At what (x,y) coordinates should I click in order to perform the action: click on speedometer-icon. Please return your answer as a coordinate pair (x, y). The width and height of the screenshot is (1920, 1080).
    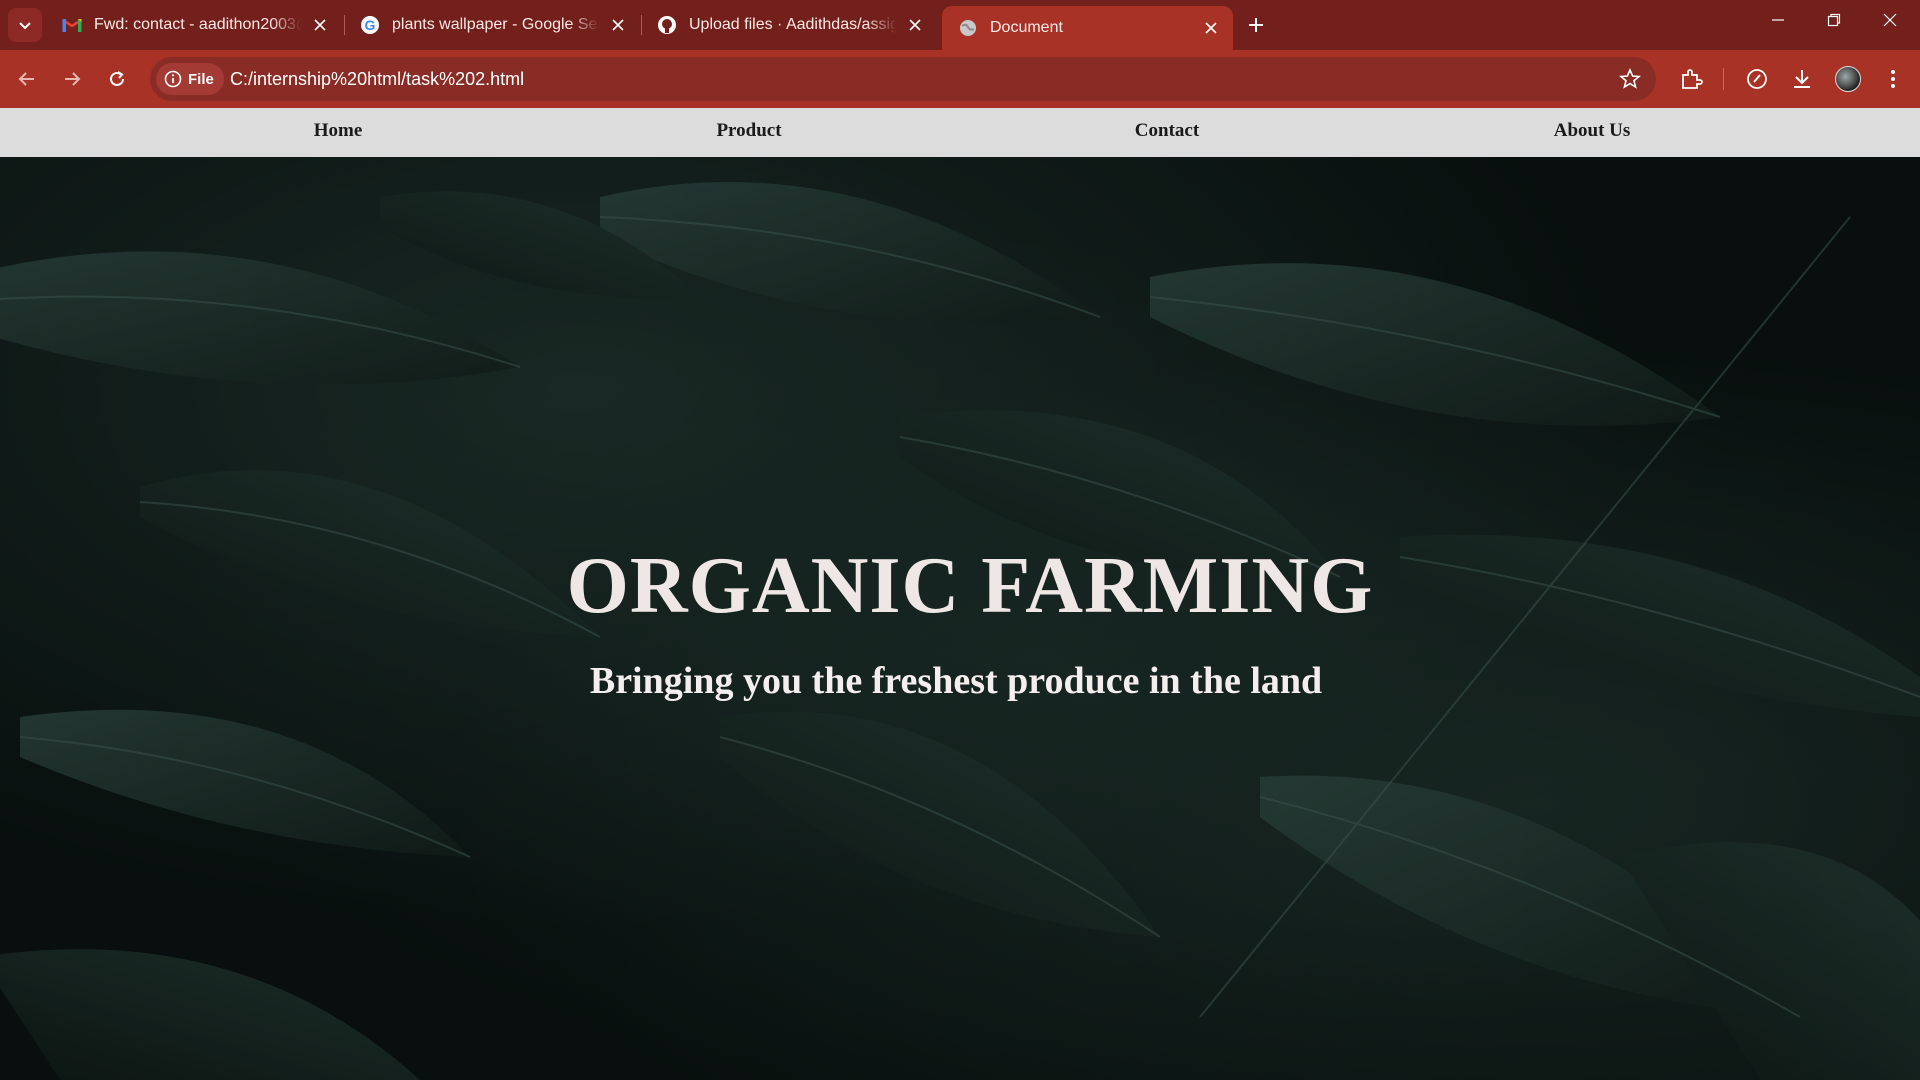
    Looking at the image, I should click on (1757, 79).